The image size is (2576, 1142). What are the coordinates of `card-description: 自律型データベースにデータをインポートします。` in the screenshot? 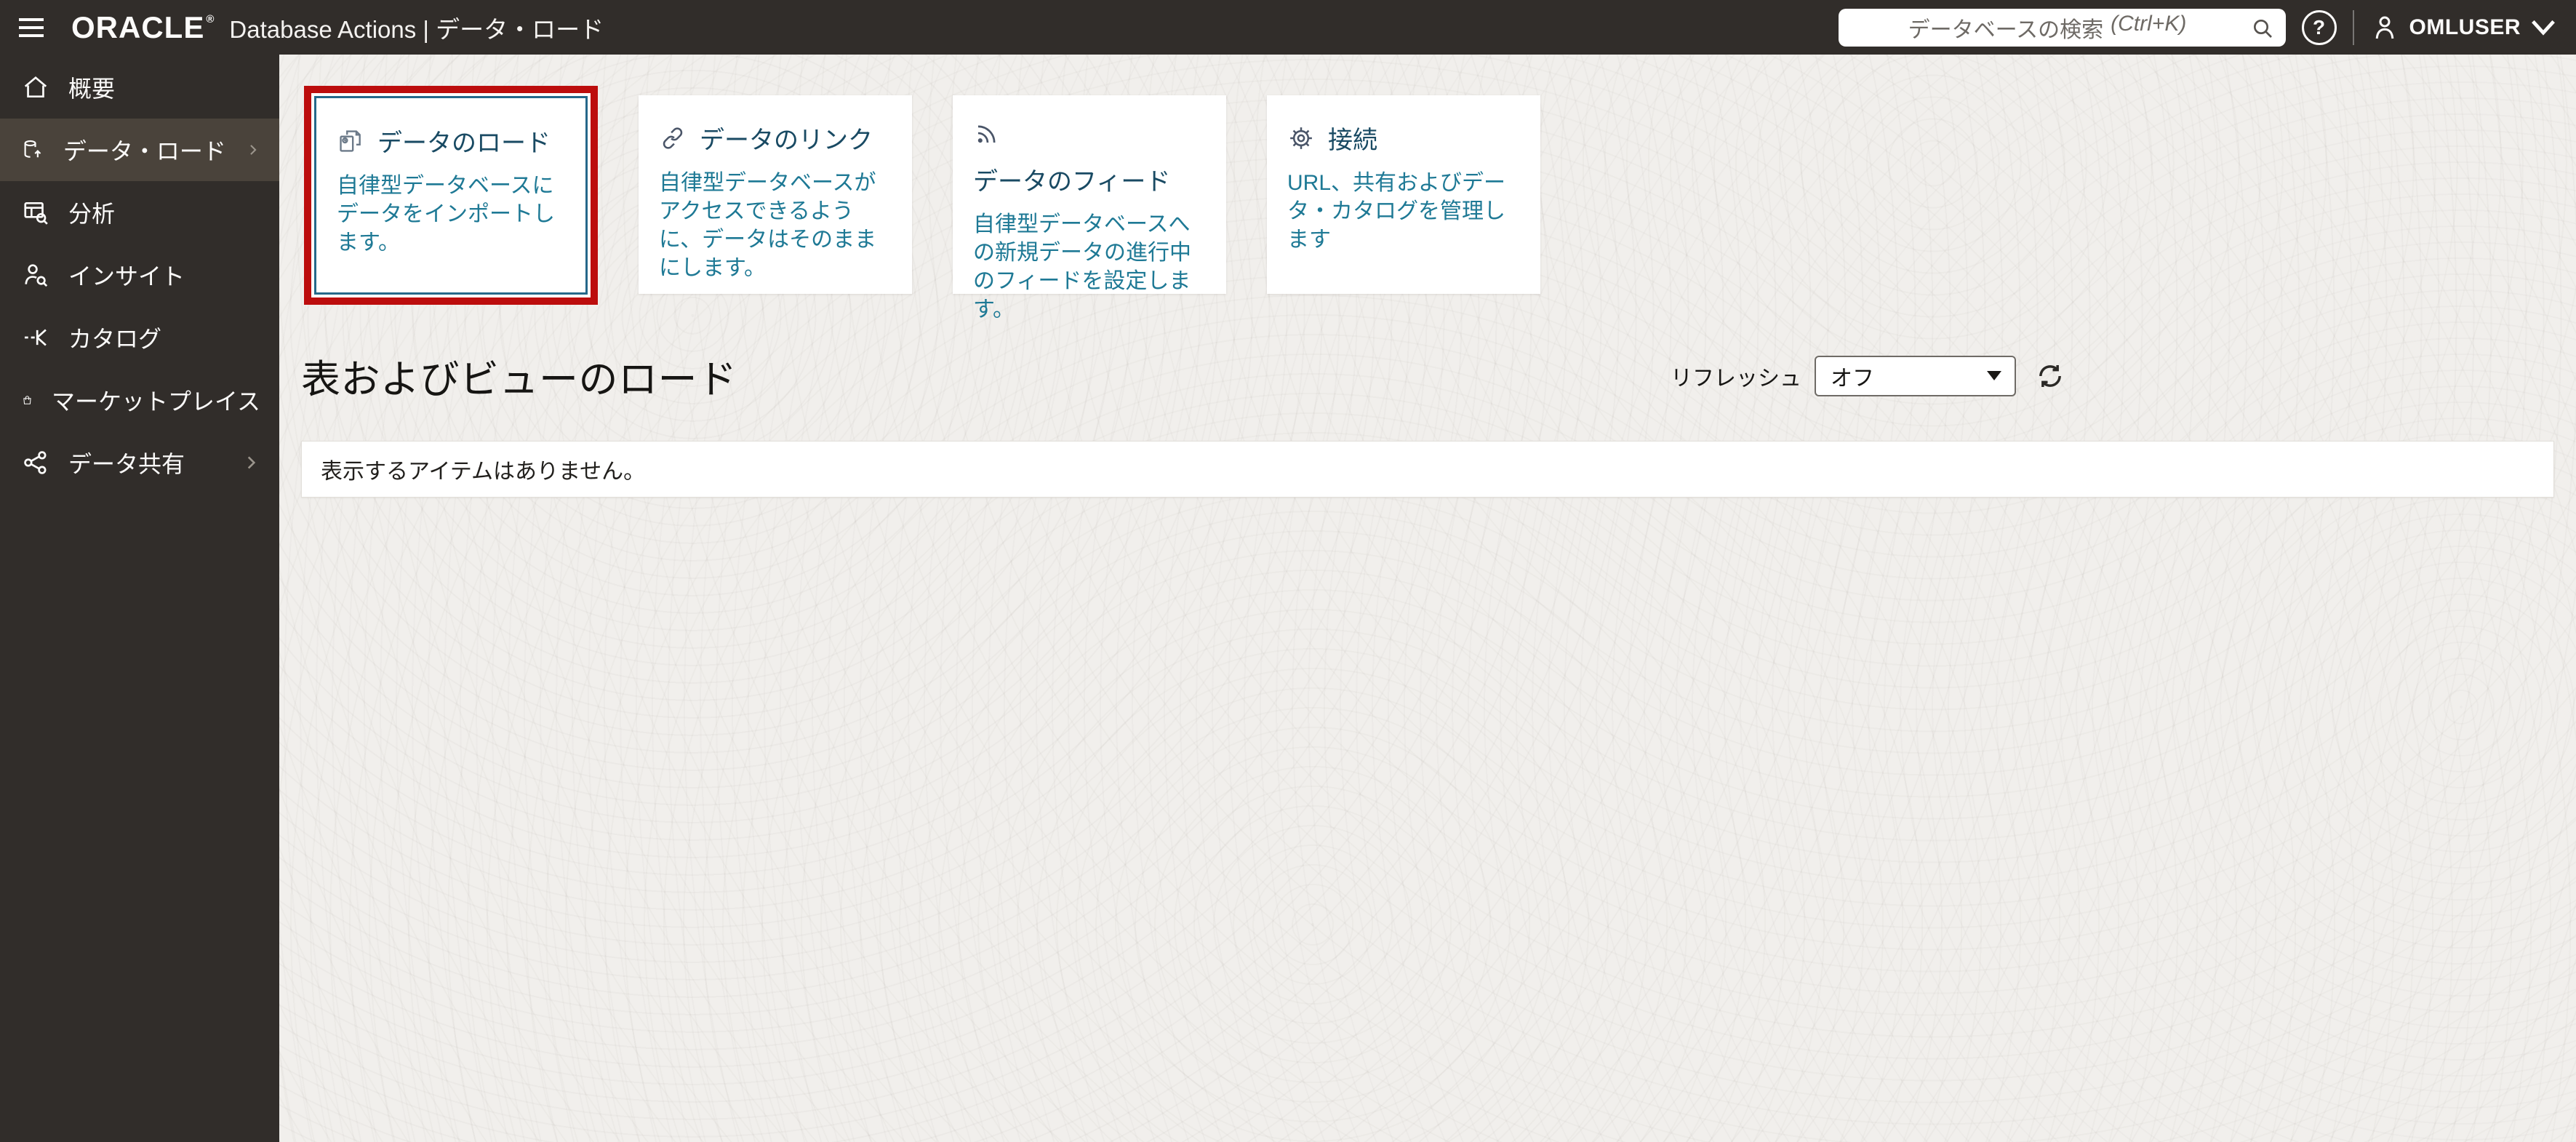 It's located at (446, 214).